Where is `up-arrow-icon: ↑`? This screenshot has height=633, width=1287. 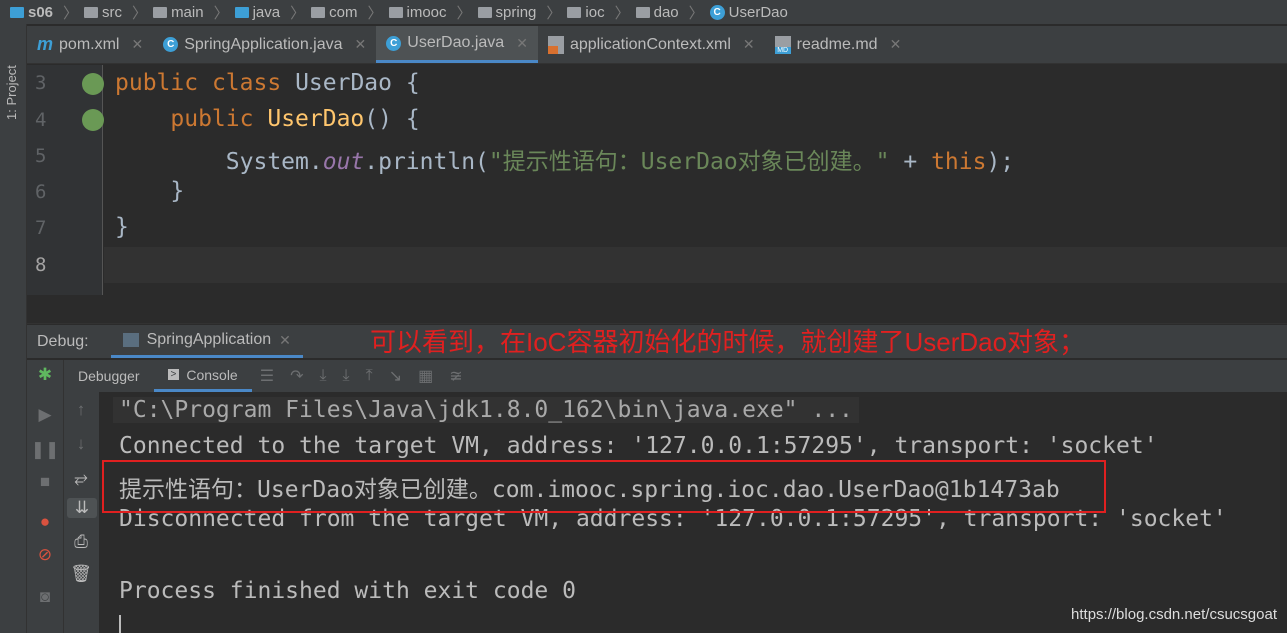 up-arrow-icon: ↑ is located at coordinates (81, 410).